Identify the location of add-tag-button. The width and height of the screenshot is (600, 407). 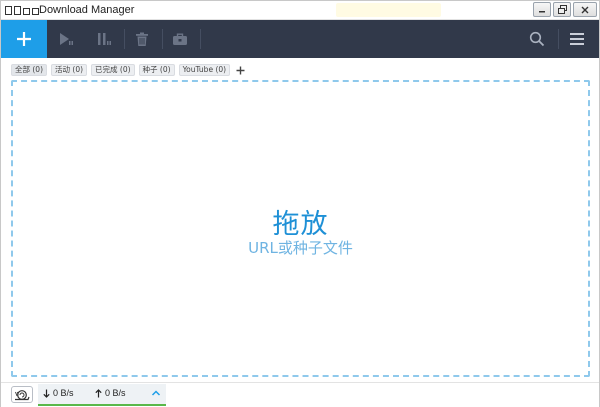
(240, 70).